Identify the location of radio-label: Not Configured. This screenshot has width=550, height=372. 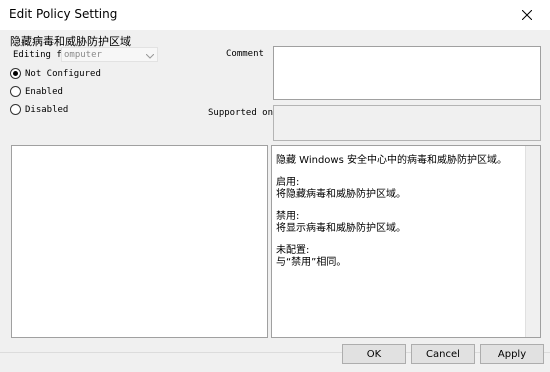
(63, 73).